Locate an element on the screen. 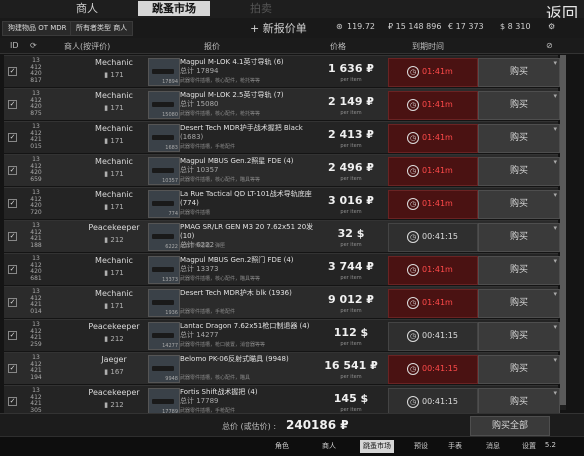 The image size is (584, 456). bottom-nav: 角色 商人 跳蚤市场 预设 手表 消息 设置 5.2 is located at coordinates (292, 446).